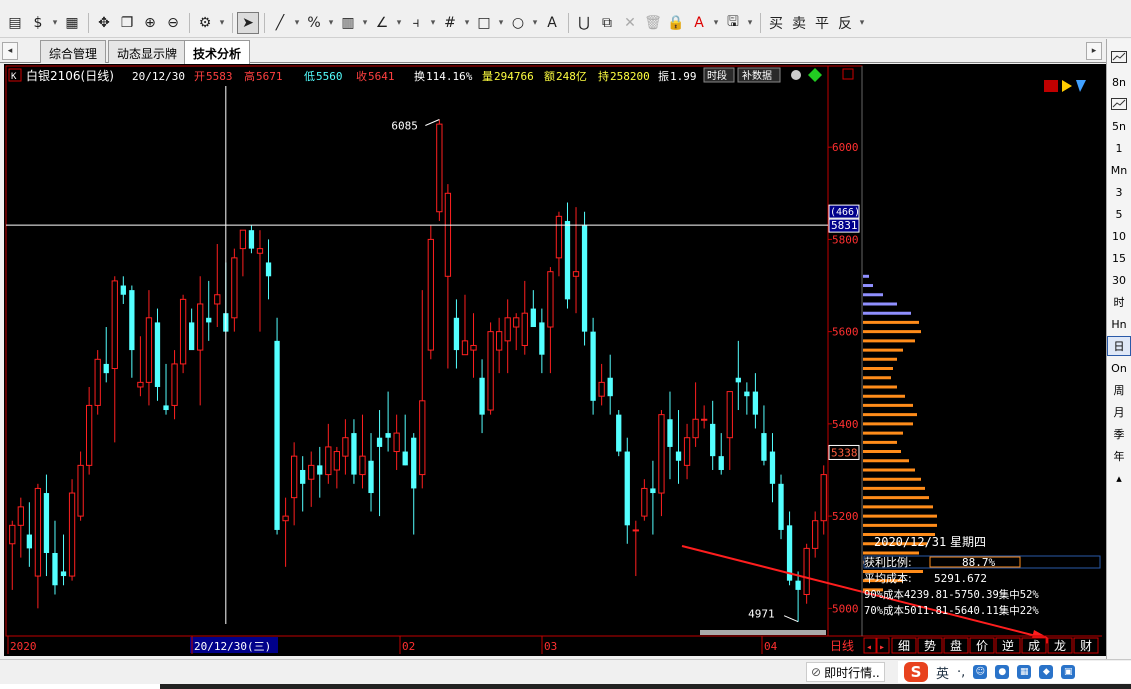 The width and height of the screenshot is (1131, 689). What do you see at coordinates (314, 23) in the screenshot?
I see `percent-icon: %` at bounding box center [314, 23].